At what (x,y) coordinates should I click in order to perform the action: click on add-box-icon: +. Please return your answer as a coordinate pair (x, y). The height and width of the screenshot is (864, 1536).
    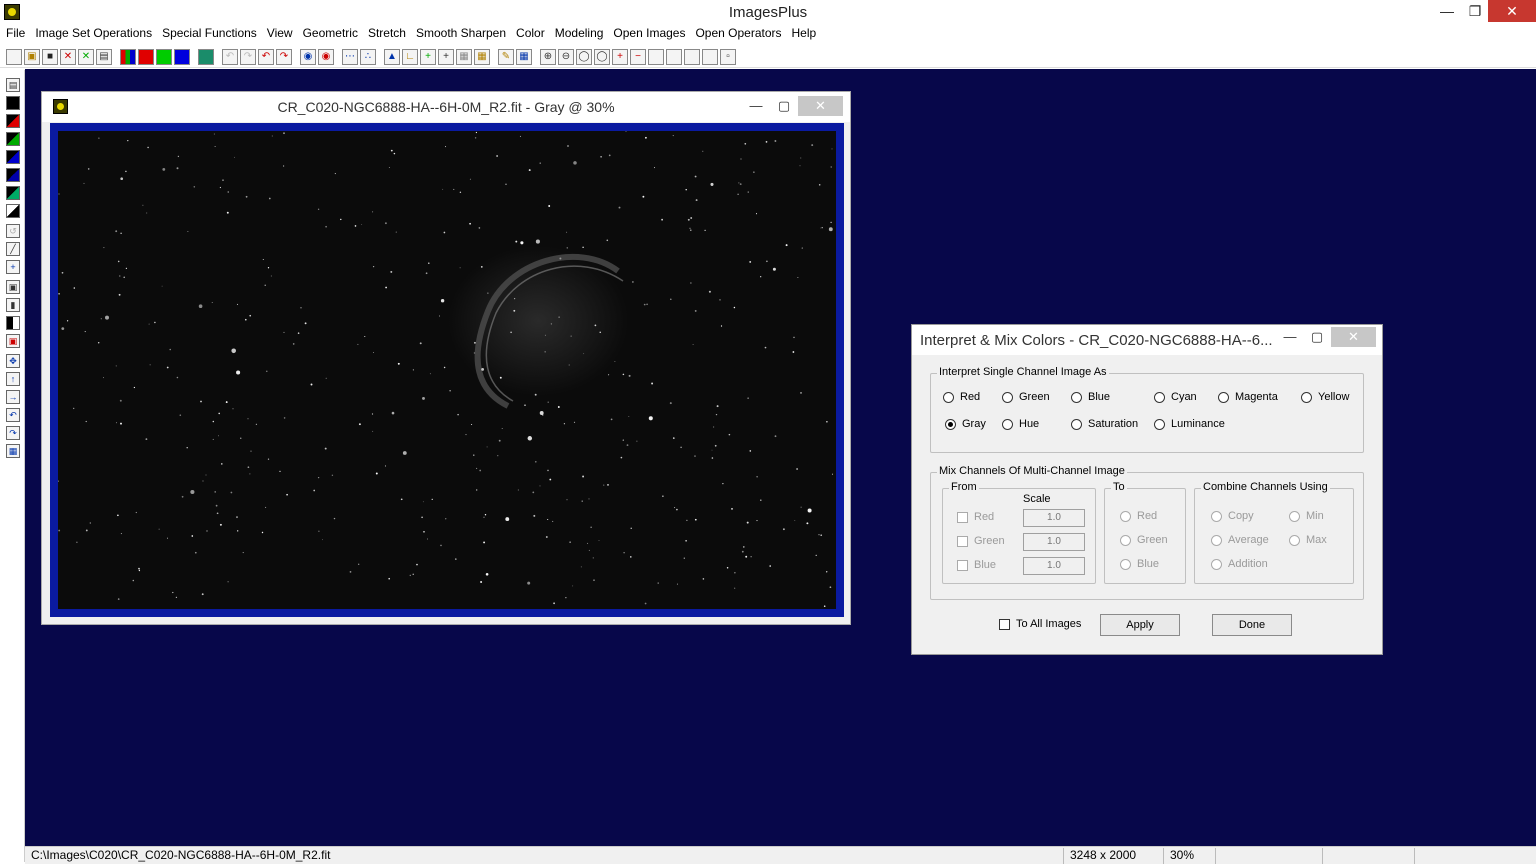
    Looking at the image, I should click on (620, 56).